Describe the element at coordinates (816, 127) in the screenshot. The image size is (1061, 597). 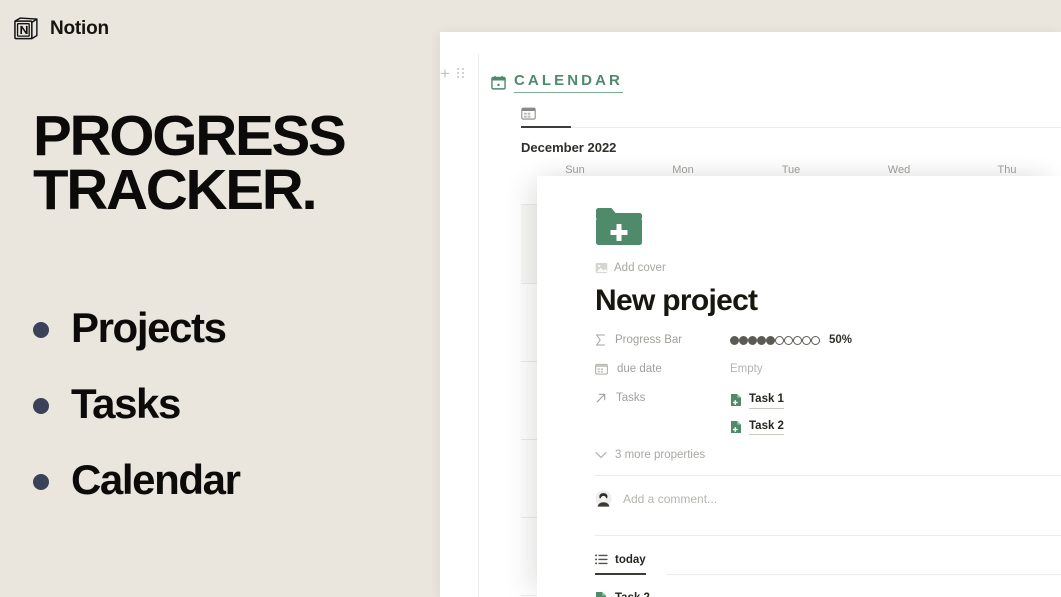
I see `tab-bar-divider` at that location.